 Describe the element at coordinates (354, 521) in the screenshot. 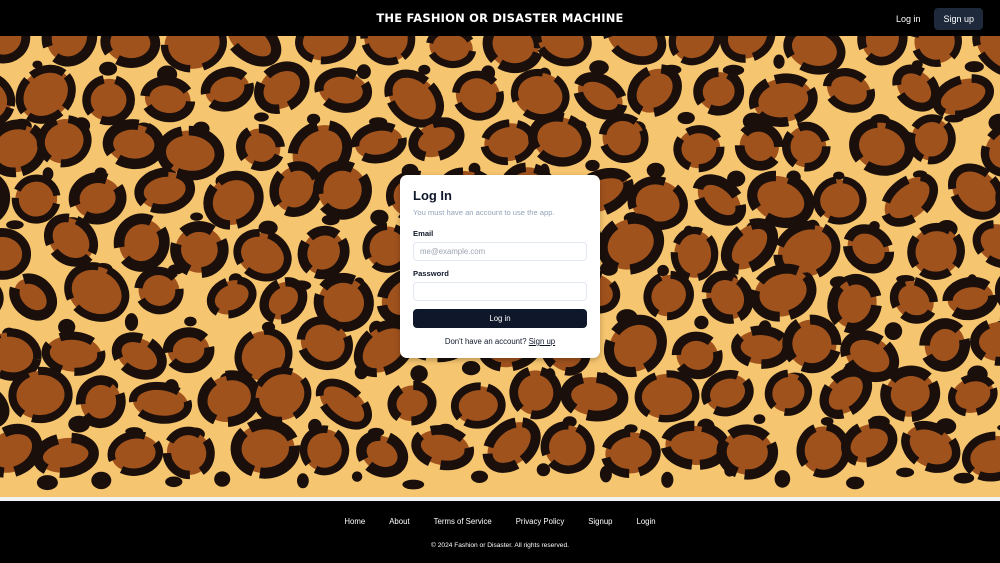

I see `footer-link-home: Home` at that location.